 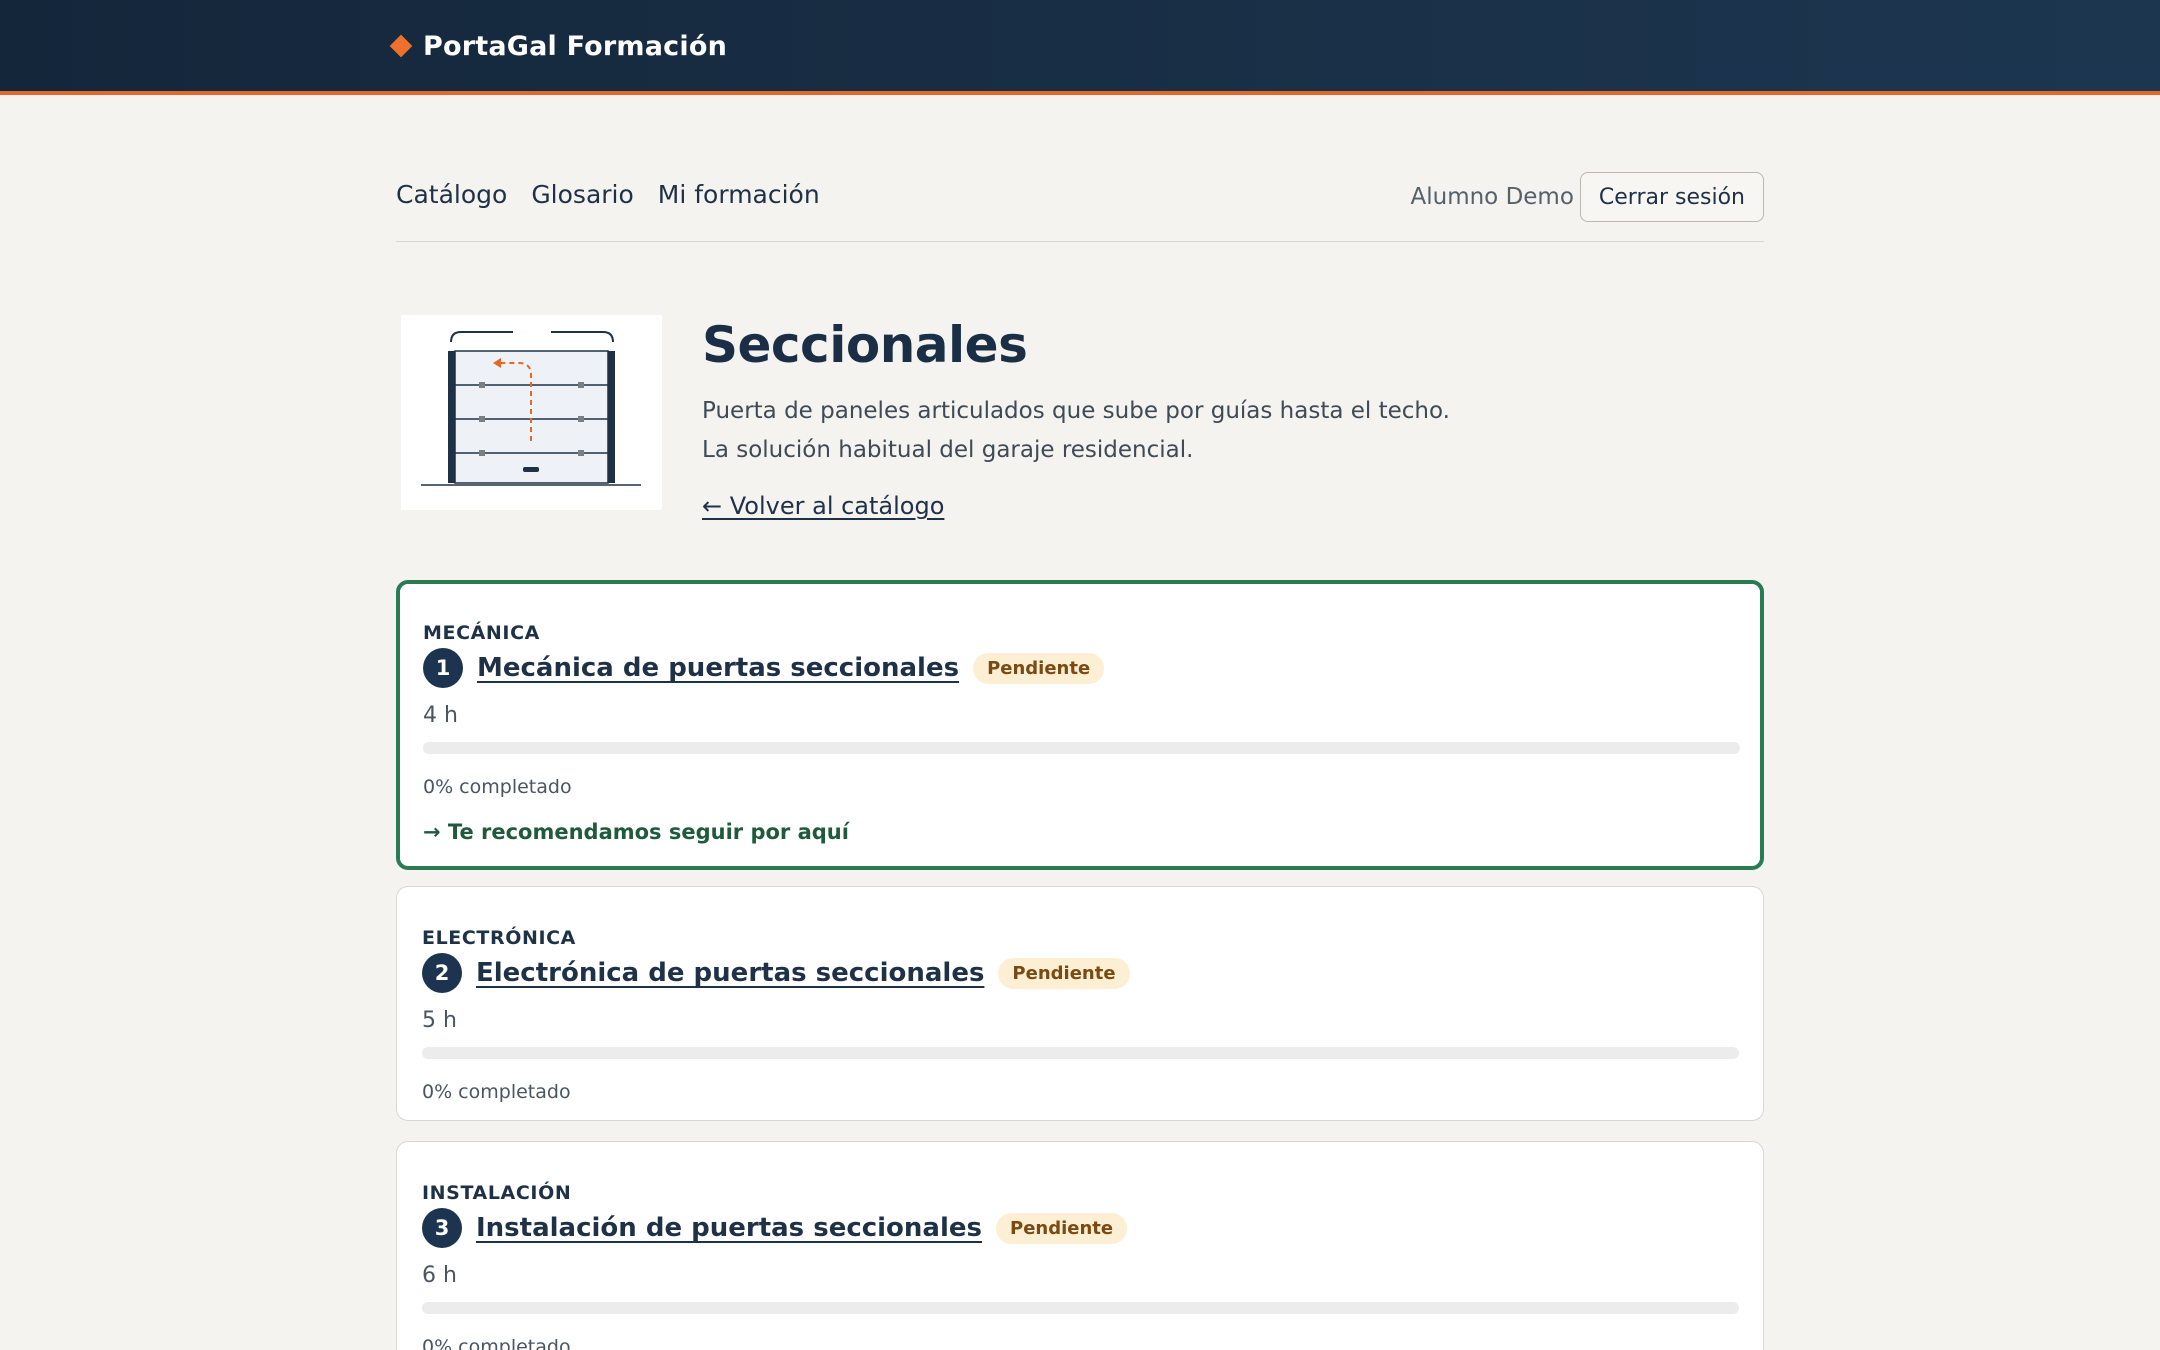 I want to click on top-header: PortaGal Formación, so click(x=1080, y=47).